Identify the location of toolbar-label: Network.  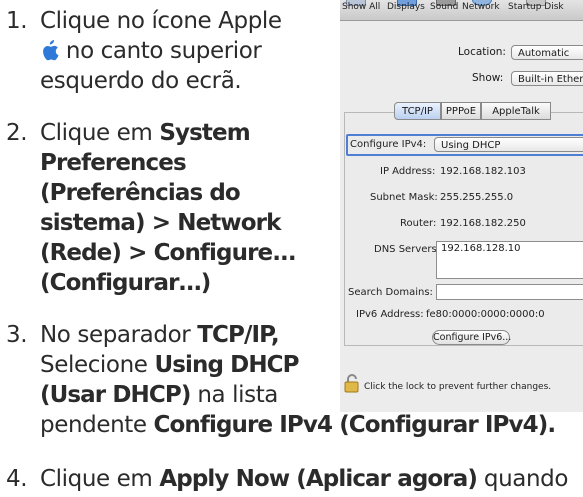
(481, 7).